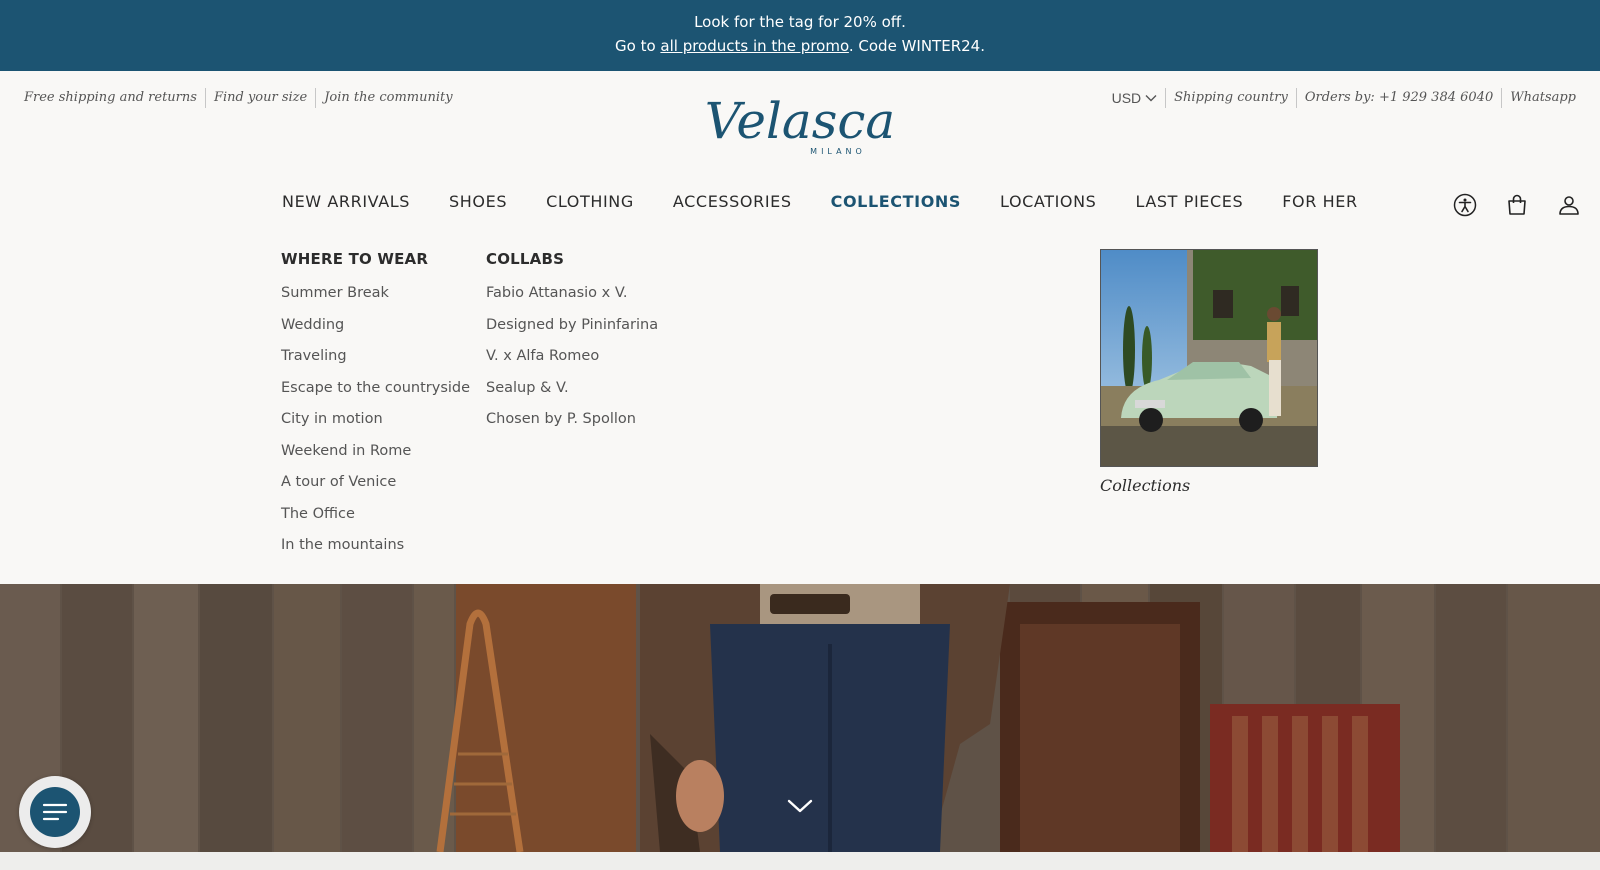 The width and height of the screenshot is (1600, 870). Describe the element at coordinates (1126, 98) in the screenshot. I see `currency-value: USD` at that location.